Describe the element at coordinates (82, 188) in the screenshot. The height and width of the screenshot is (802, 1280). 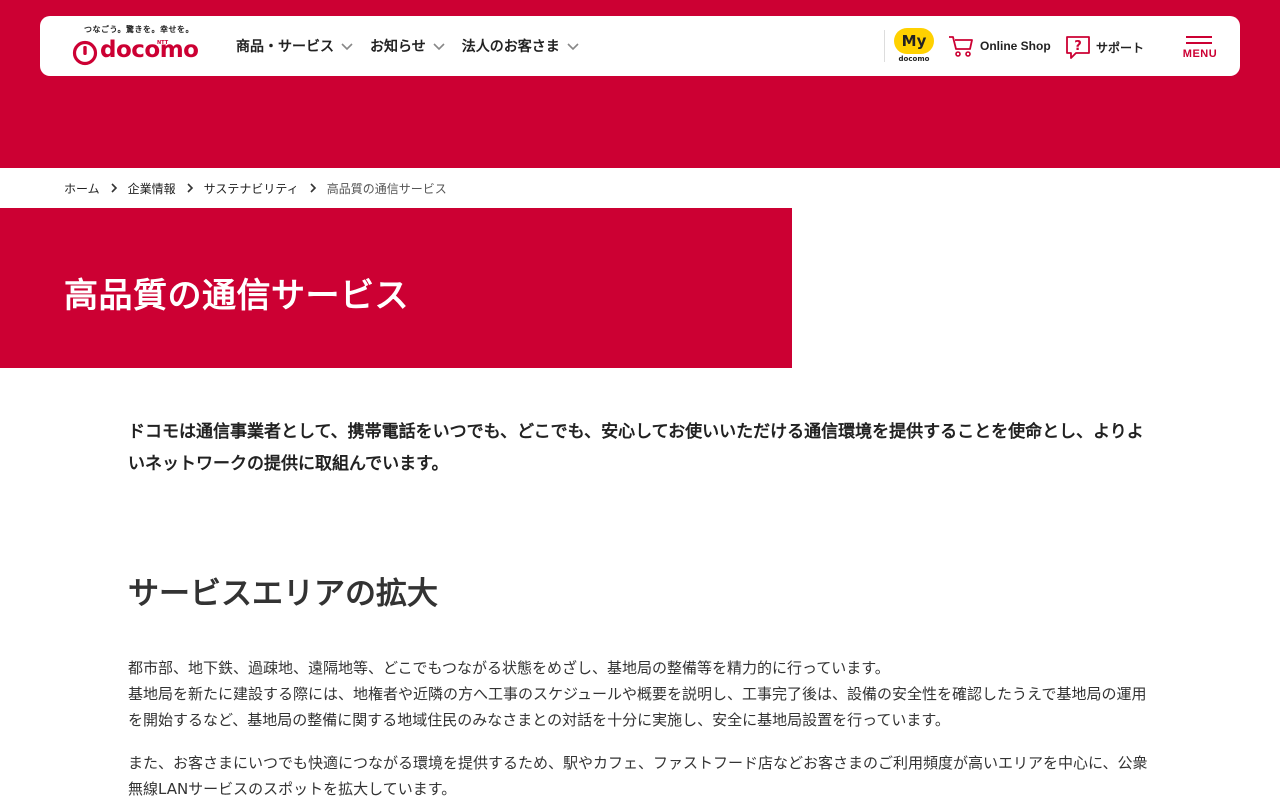
I see `breadcrumb-home: ホーム` at that location.